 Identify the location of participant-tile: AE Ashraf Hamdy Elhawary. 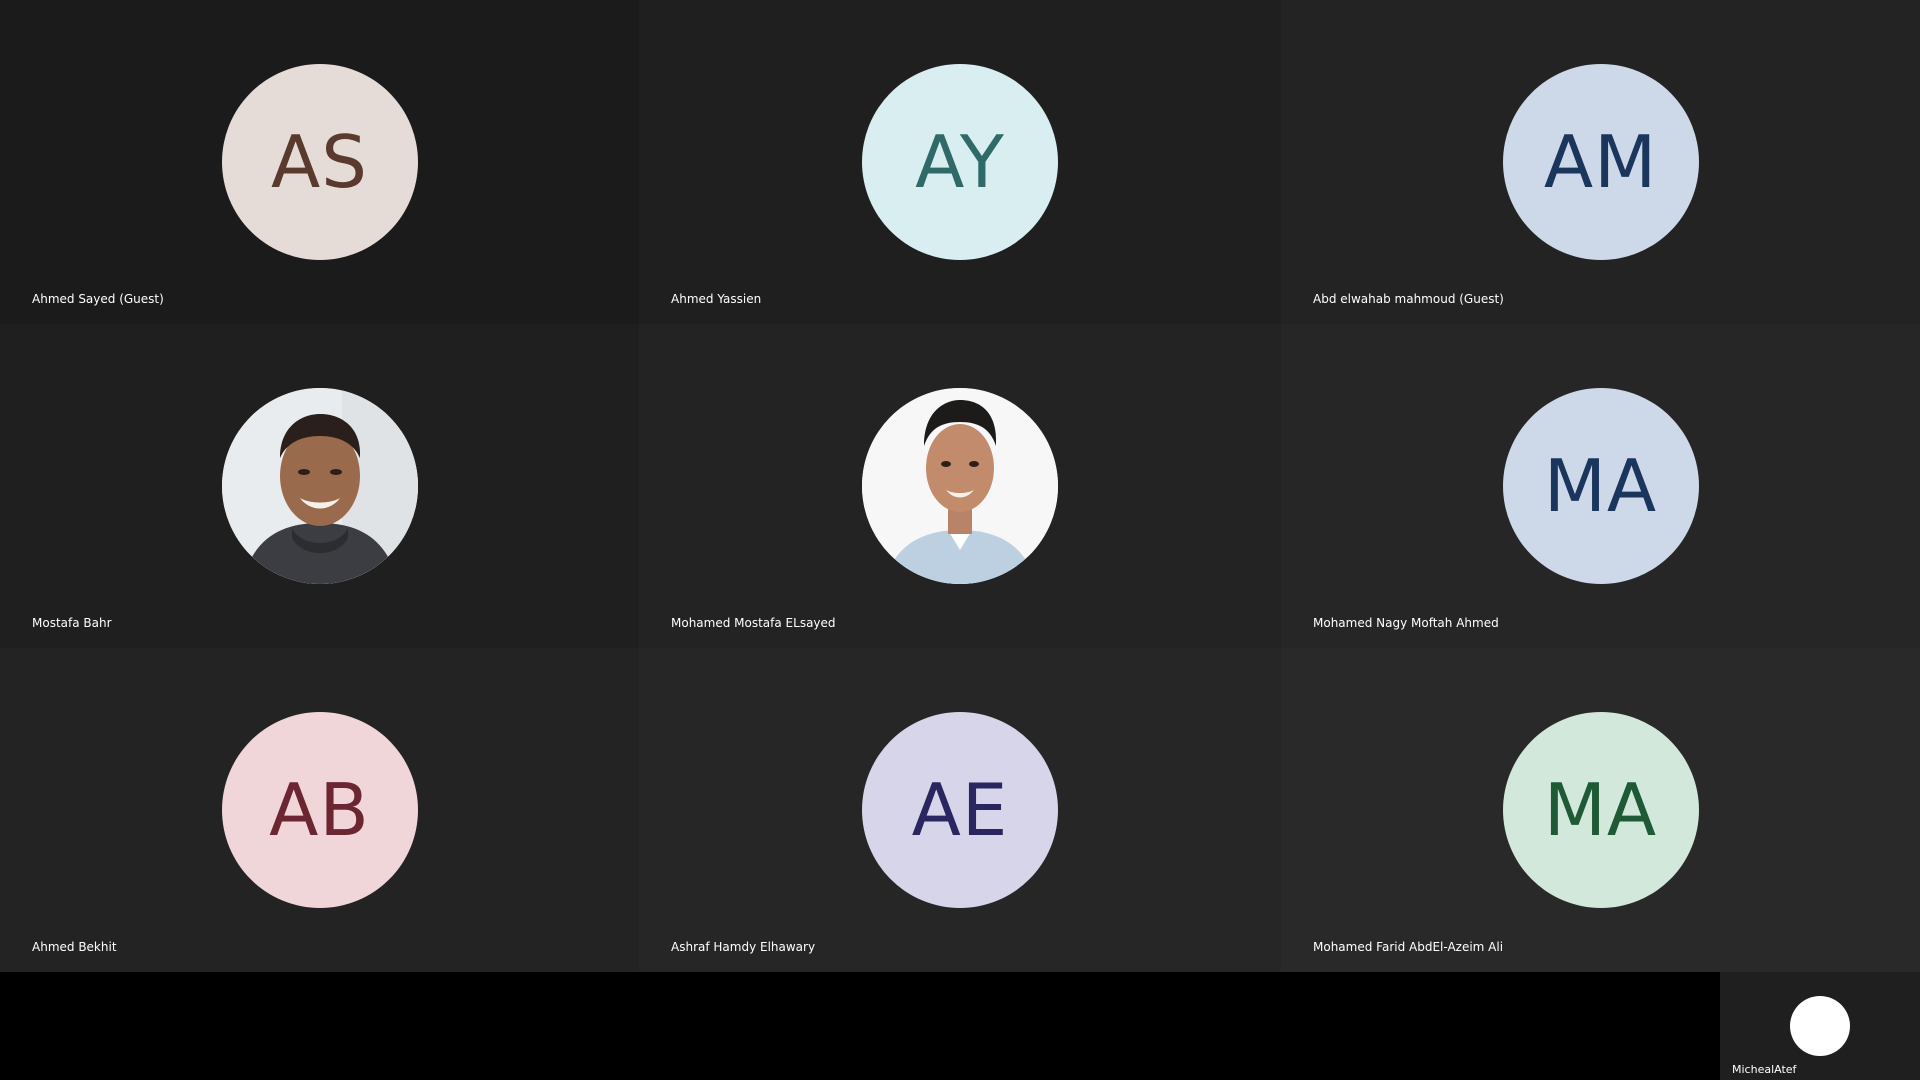
(960, 810).